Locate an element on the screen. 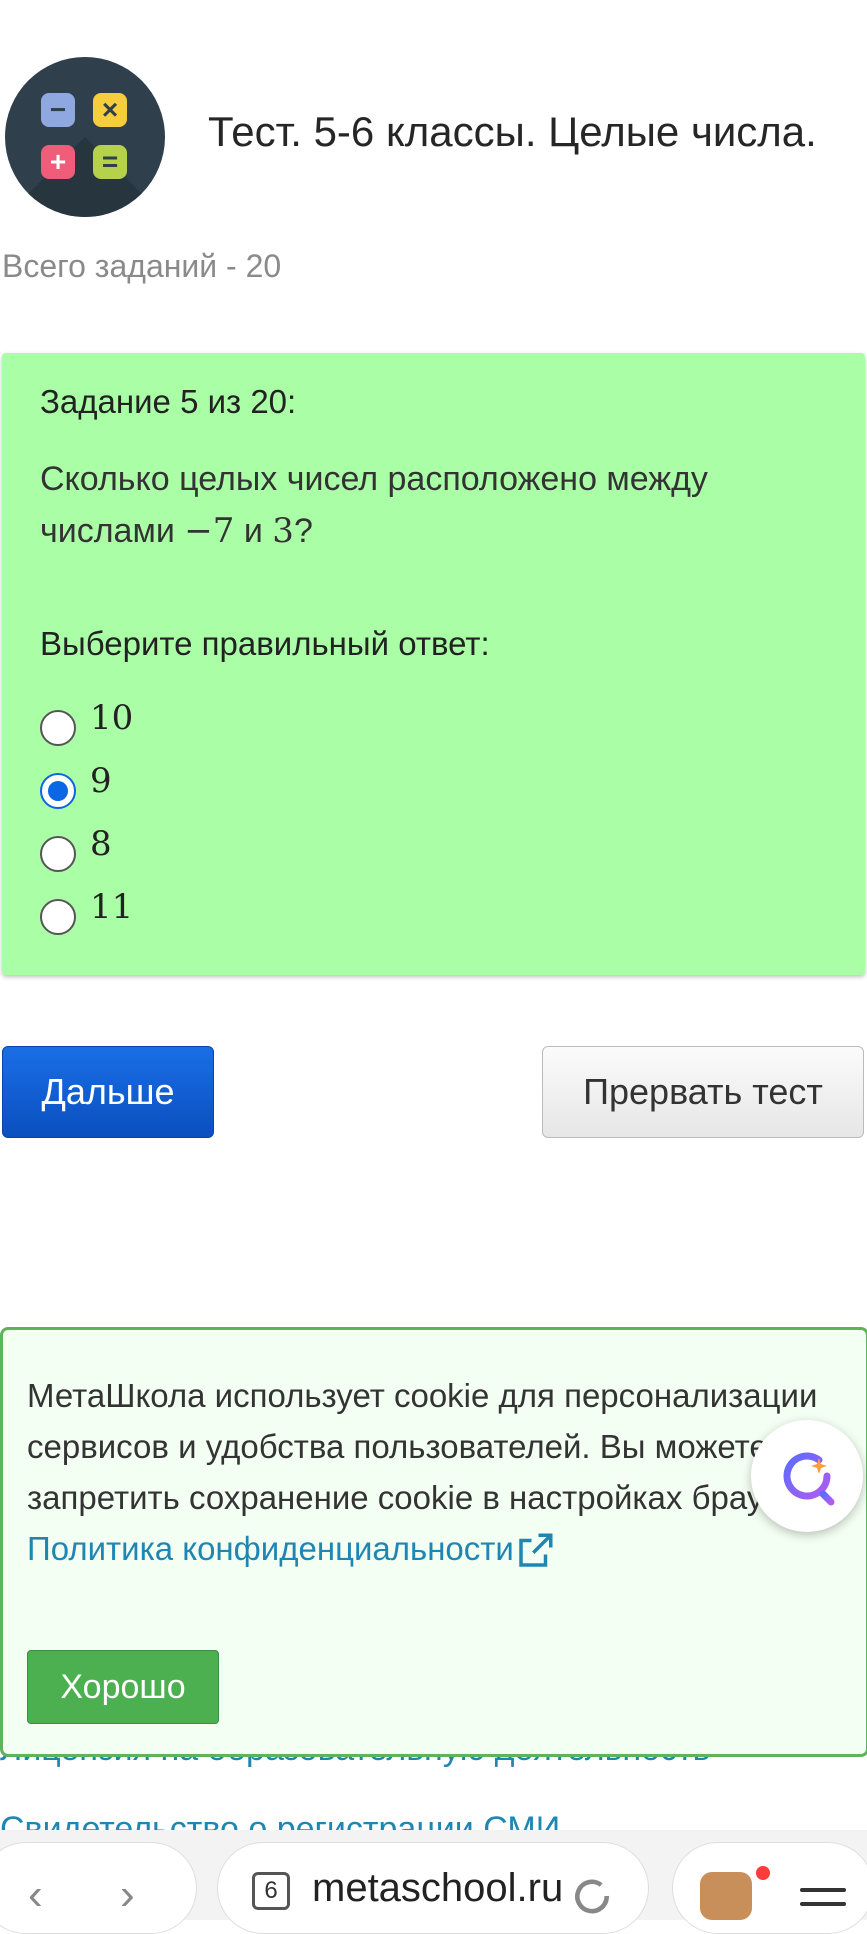  multiply-tile: × is located at coordinates (110, 110).